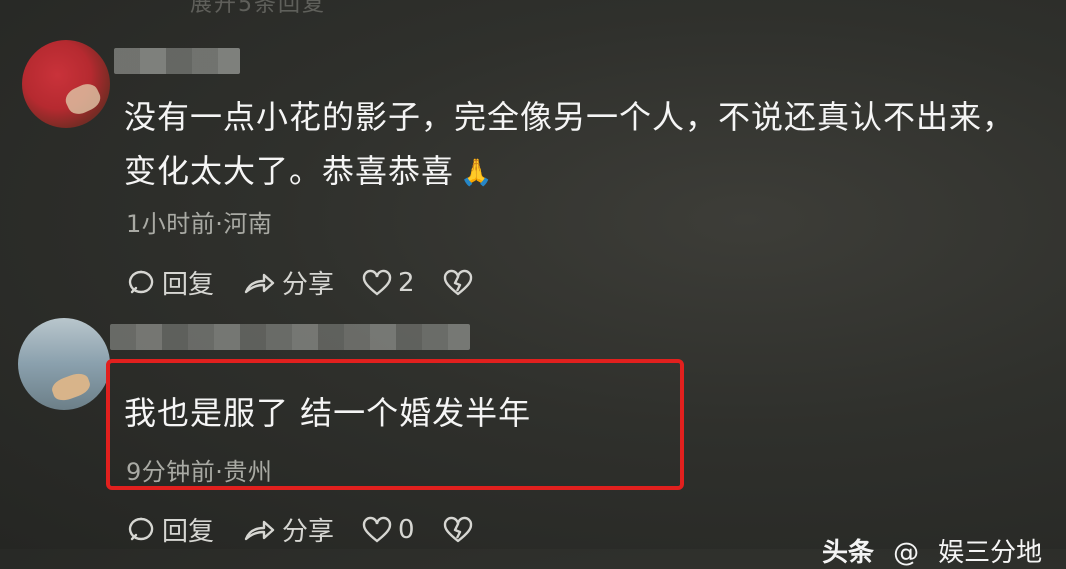  What do you see at coordinates (990, 553) in the screenshot?
I see `watermark-account: 娱三分地` at bounding box center [990, 553].